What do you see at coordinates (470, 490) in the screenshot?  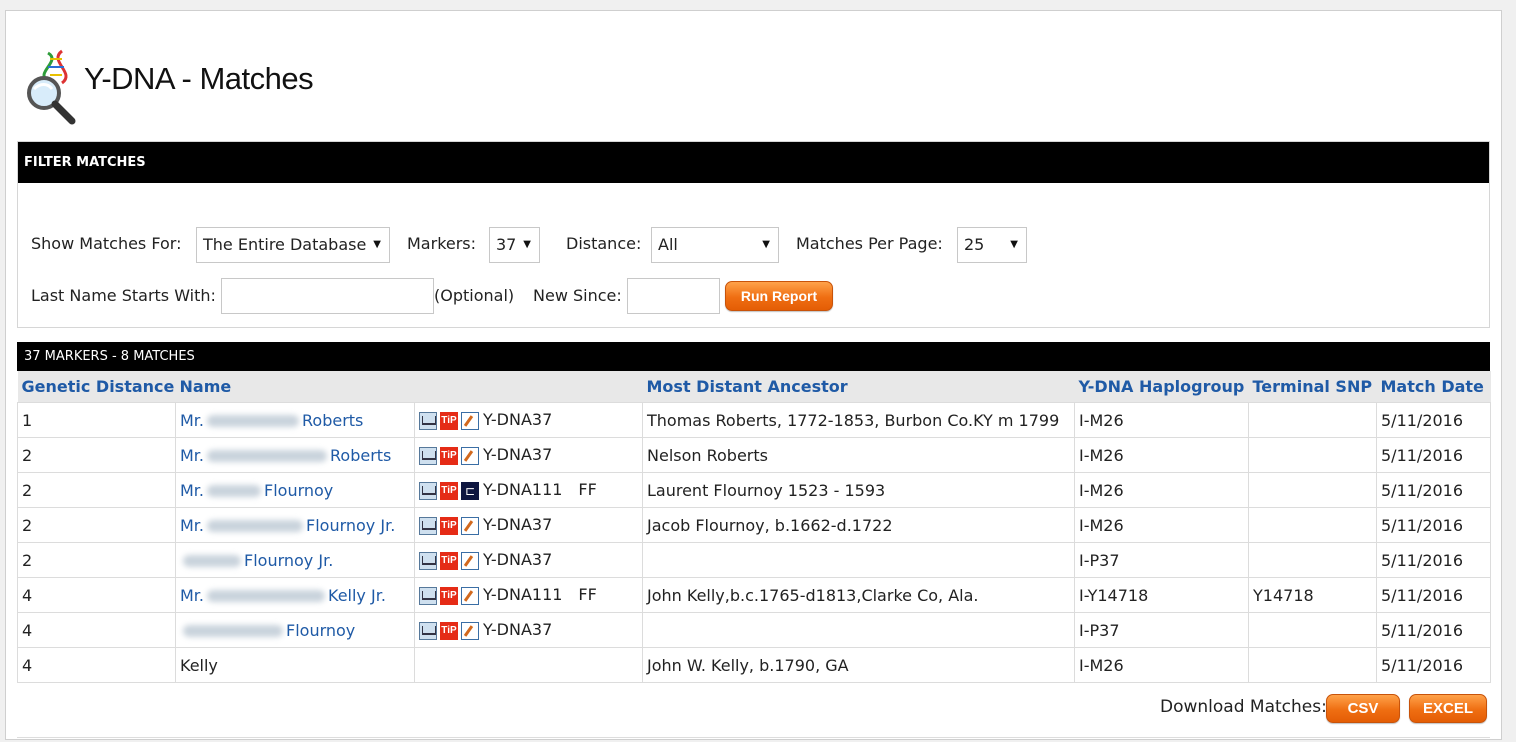 I see `family-tree-icon: ⊏` at bounding box center [470, 490].